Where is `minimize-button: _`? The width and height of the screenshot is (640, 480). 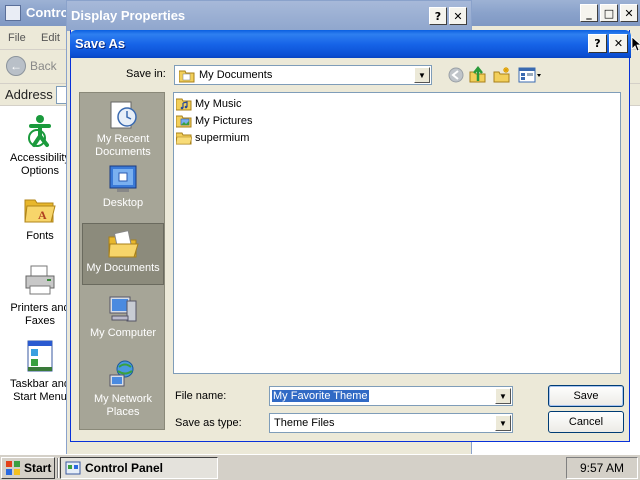
minimize-button: _ is located at coordinates (589, 13).